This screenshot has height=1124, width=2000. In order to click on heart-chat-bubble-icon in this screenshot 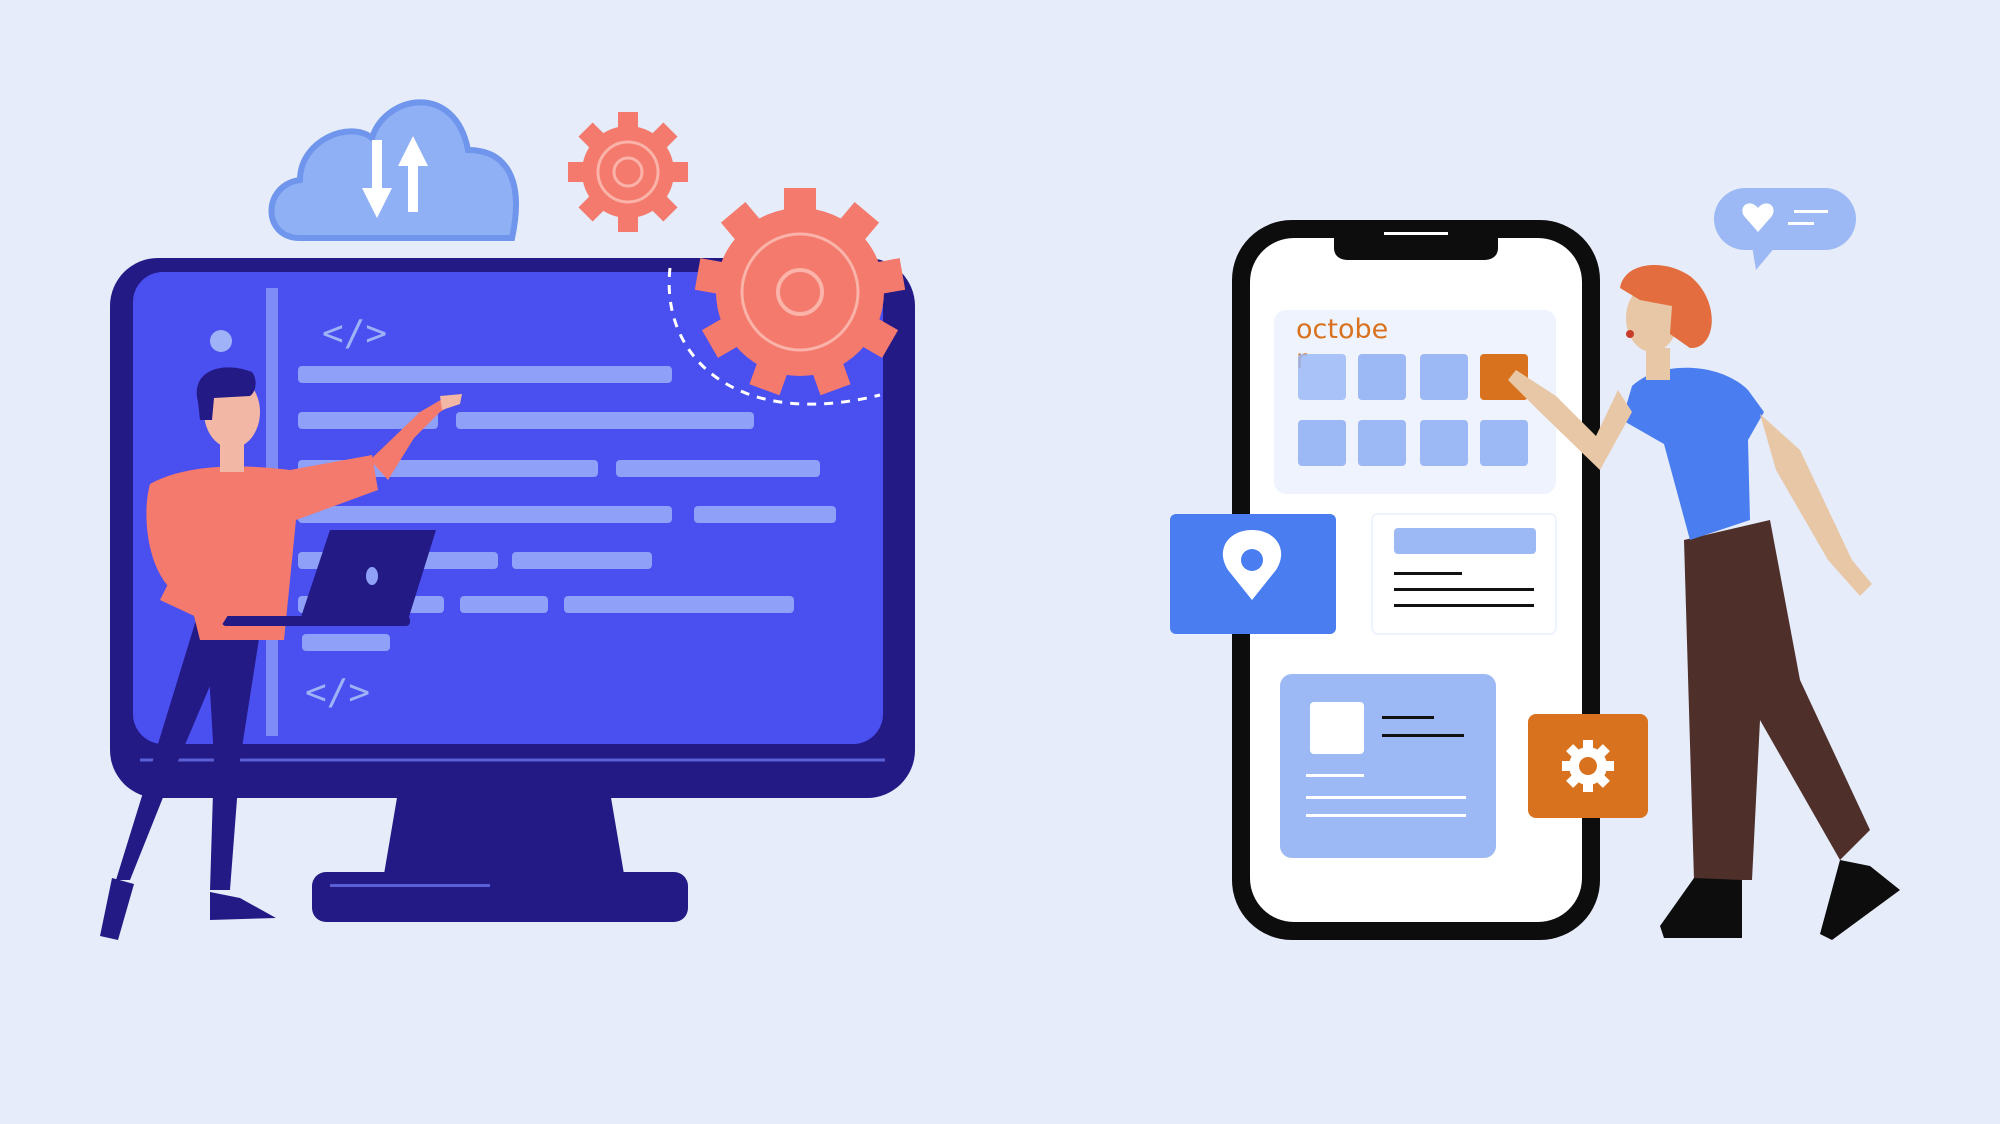, I will do `click(1785, 229)`.